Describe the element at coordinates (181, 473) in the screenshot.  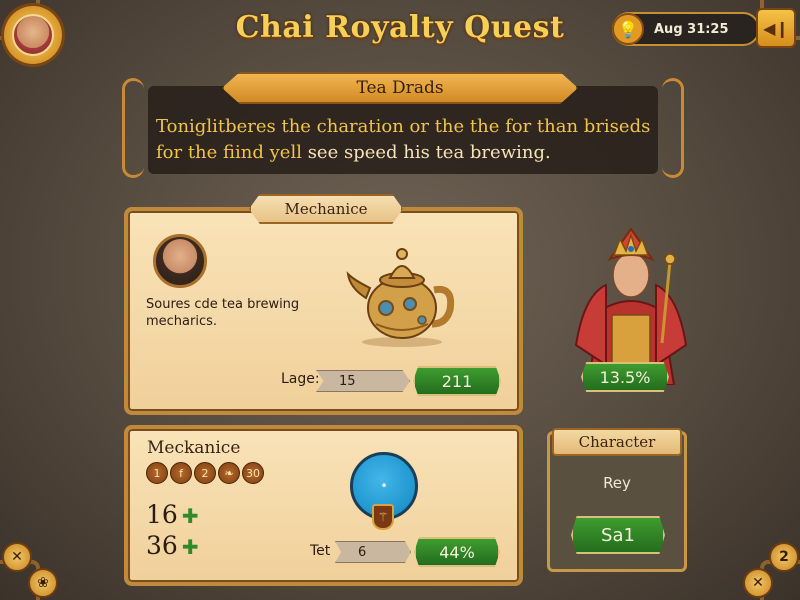
I see `coin-icon: f` at that location.